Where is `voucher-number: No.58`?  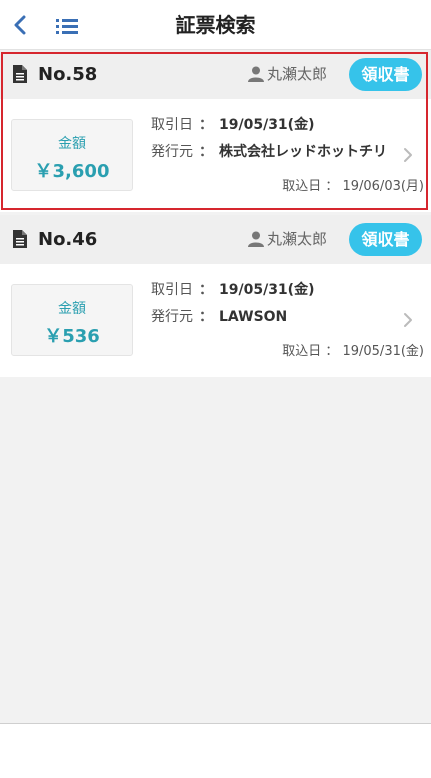
voucher-number: No.58 is located at coordinates (68, 74).